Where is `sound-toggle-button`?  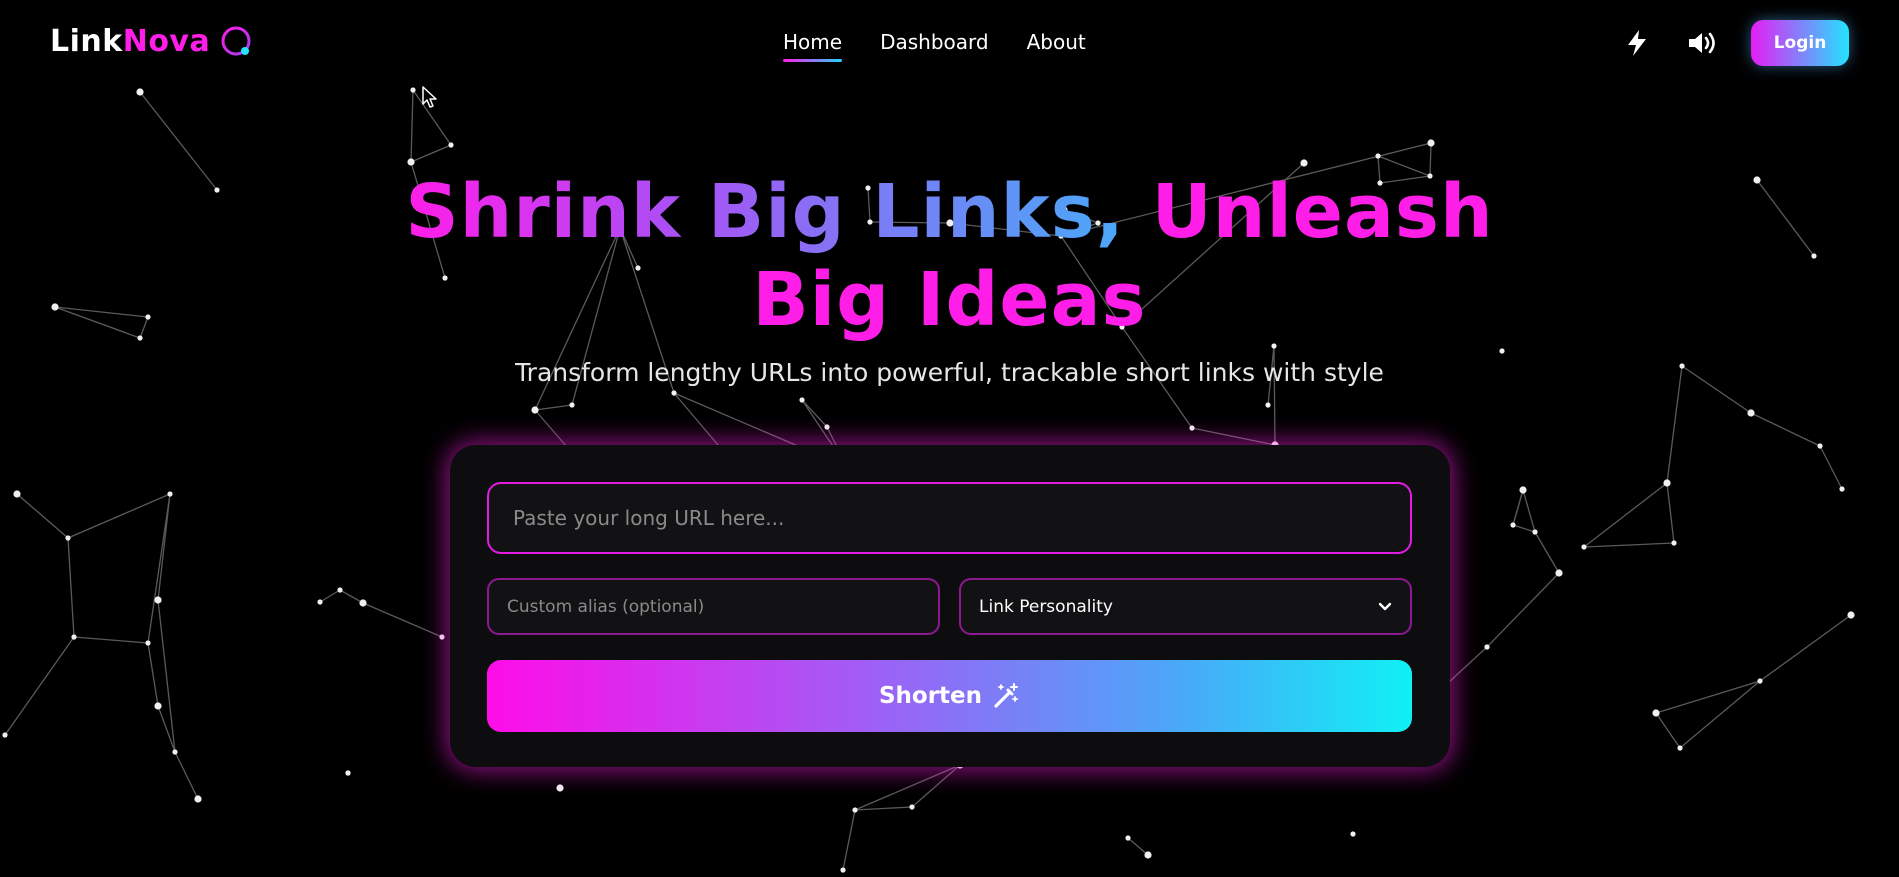
sound-toggle-button is located at coordinates (1703, 43).